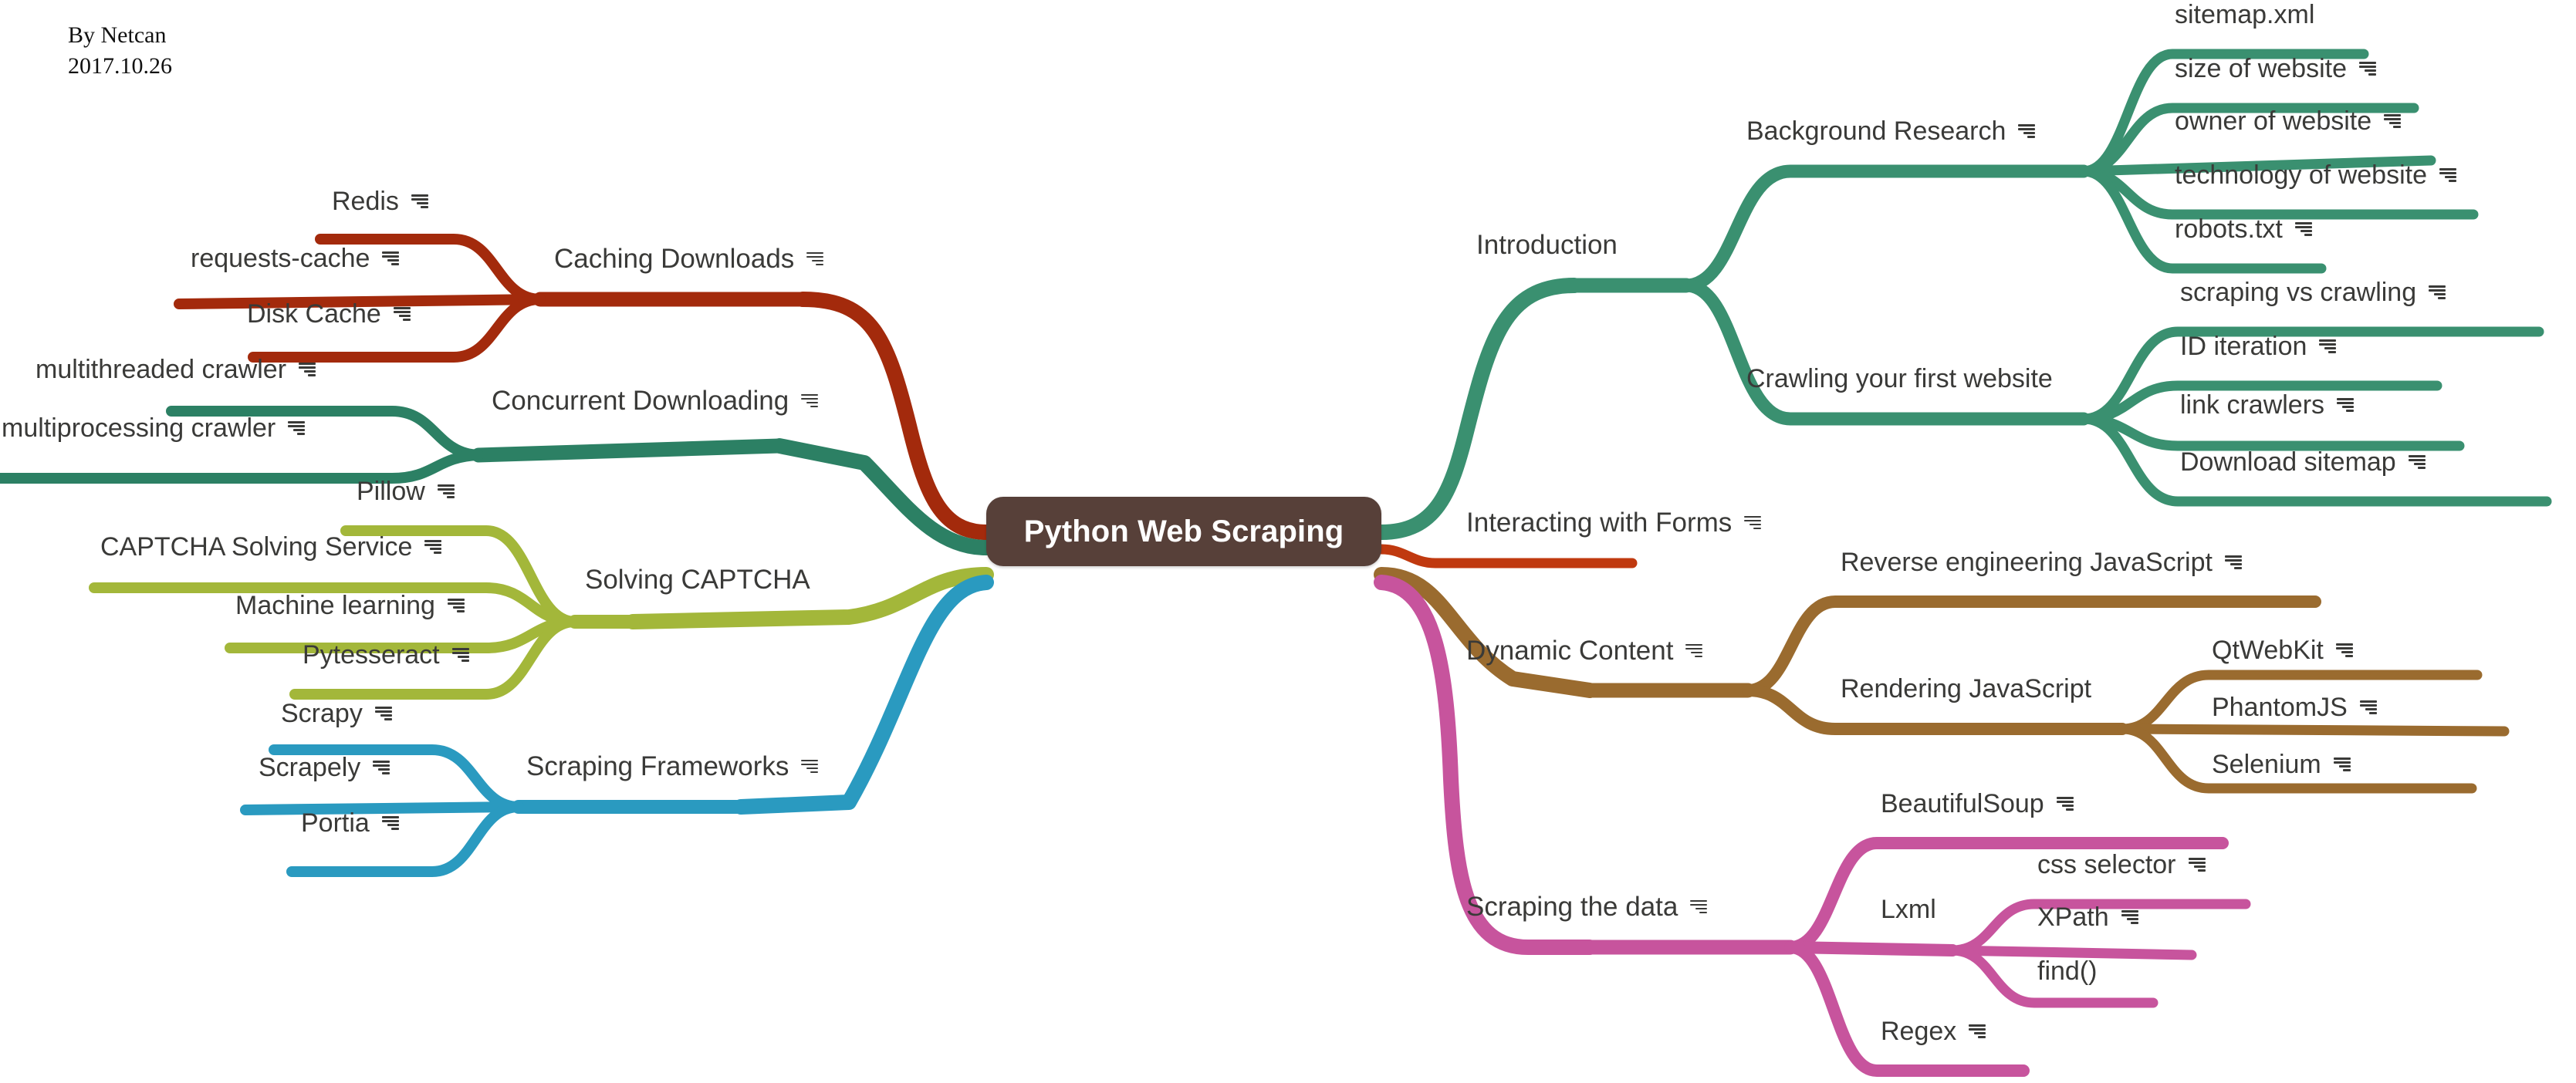  What do you see at coordinates (1587, 906) in the screenshot?
I see `node-scraping-the-data: Scraping the data` at bounding box center [1587, 906].